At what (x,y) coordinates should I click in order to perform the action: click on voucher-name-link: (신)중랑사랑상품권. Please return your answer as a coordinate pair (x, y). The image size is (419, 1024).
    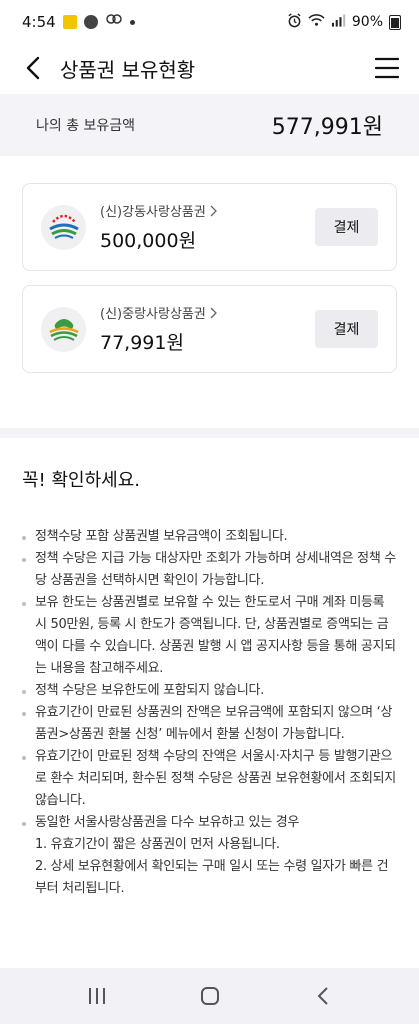
    Looking at the image, I should click on (207, 312).